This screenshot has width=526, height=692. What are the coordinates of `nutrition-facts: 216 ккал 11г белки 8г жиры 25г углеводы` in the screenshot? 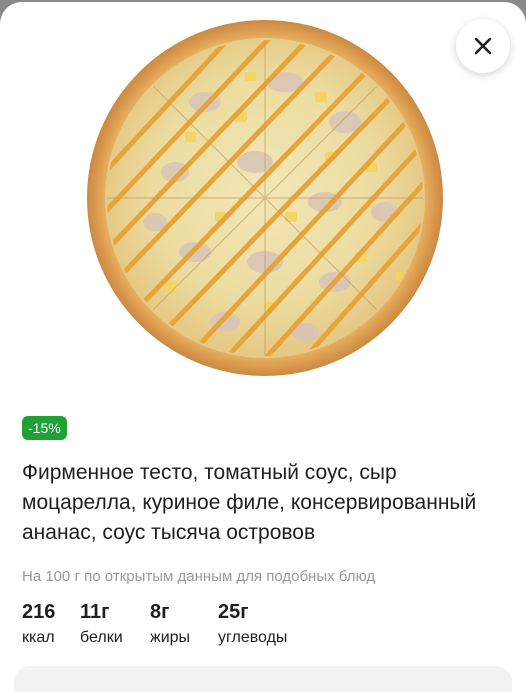 It's located at (175, 625).